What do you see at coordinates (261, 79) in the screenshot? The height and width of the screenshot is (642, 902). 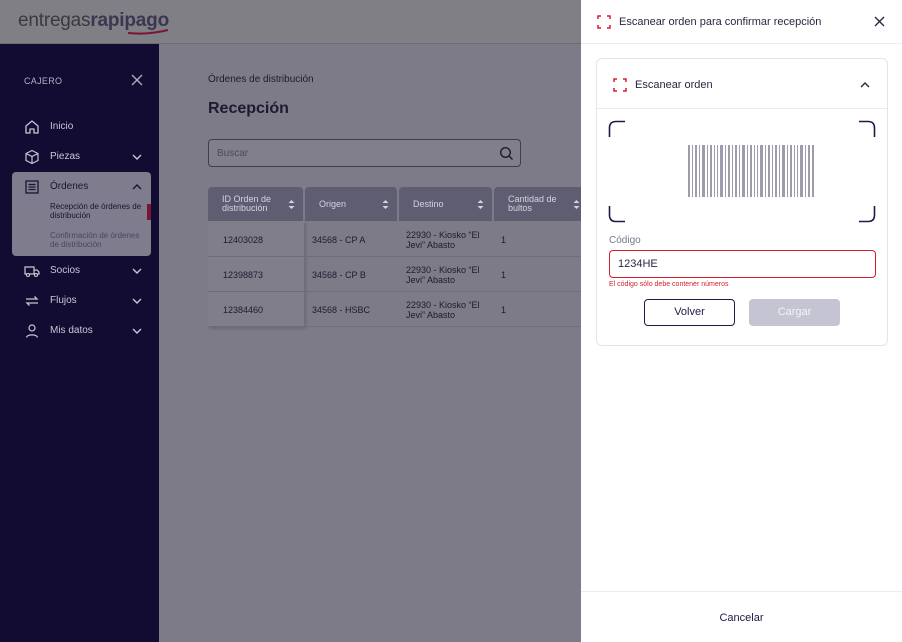 I see `breadcrumb: Órdenes de distribución` at bounding box center [261, 79].